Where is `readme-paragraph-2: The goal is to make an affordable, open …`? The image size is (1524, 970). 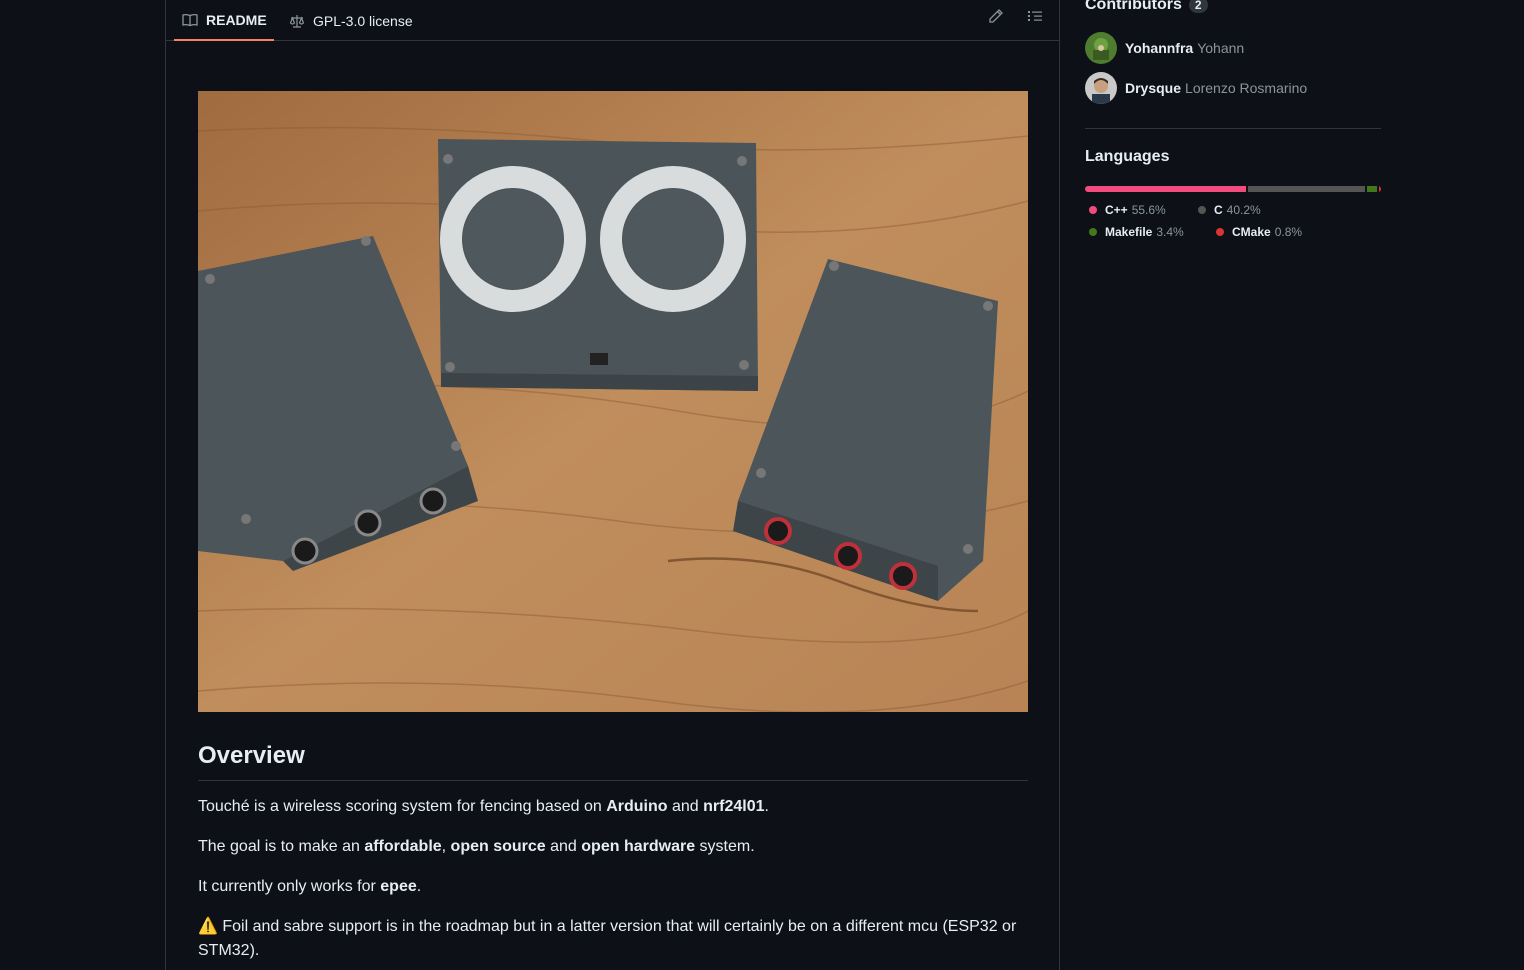 readme-paragraph-2: The goal is to make an affordable, open … is located at coordinates (613, 847).